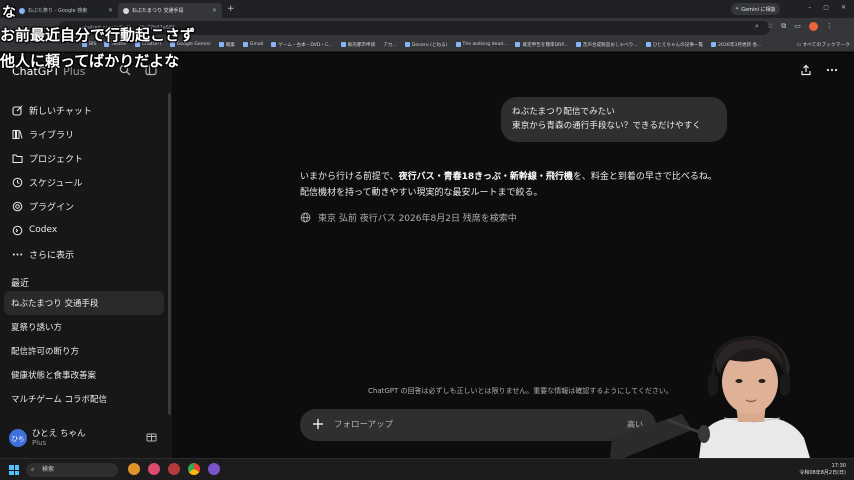 The image size is (854, 480). I want to click on bookmark: Doneru (どねる), so click(426, 45).